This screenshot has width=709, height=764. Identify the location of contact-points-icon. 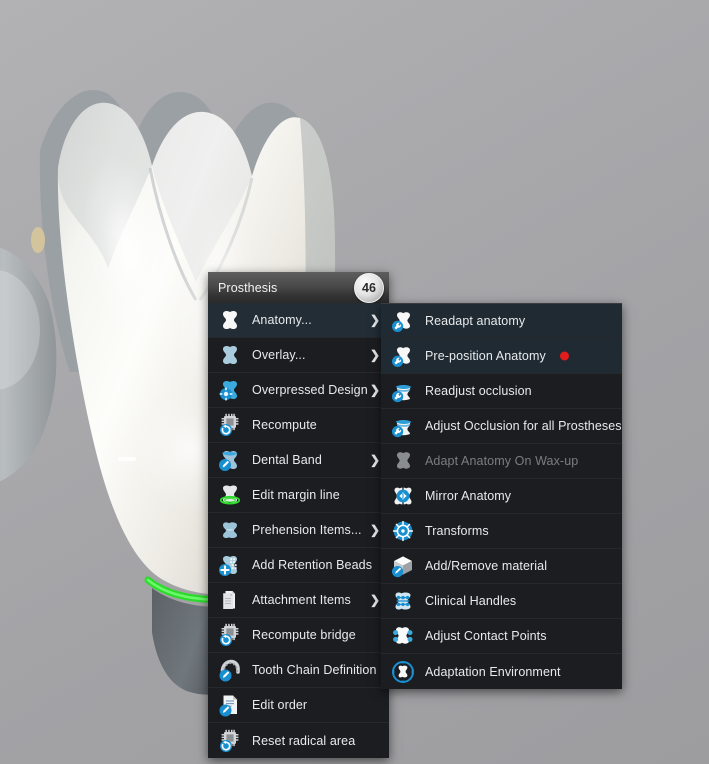
(403, 636).